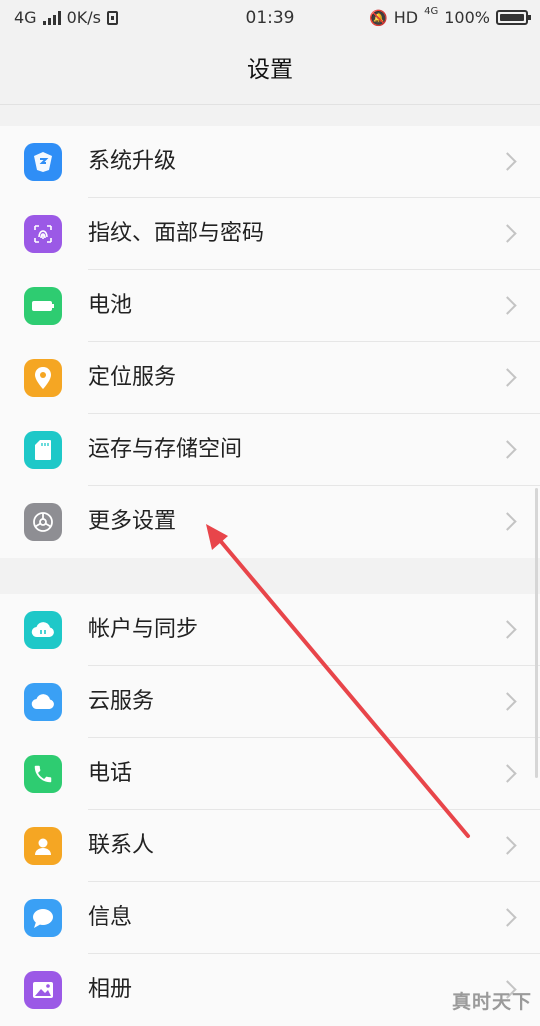 This screenshot has height=1026, width=540. I want to click on settings-item-phone: 电话, so click(270, 774).